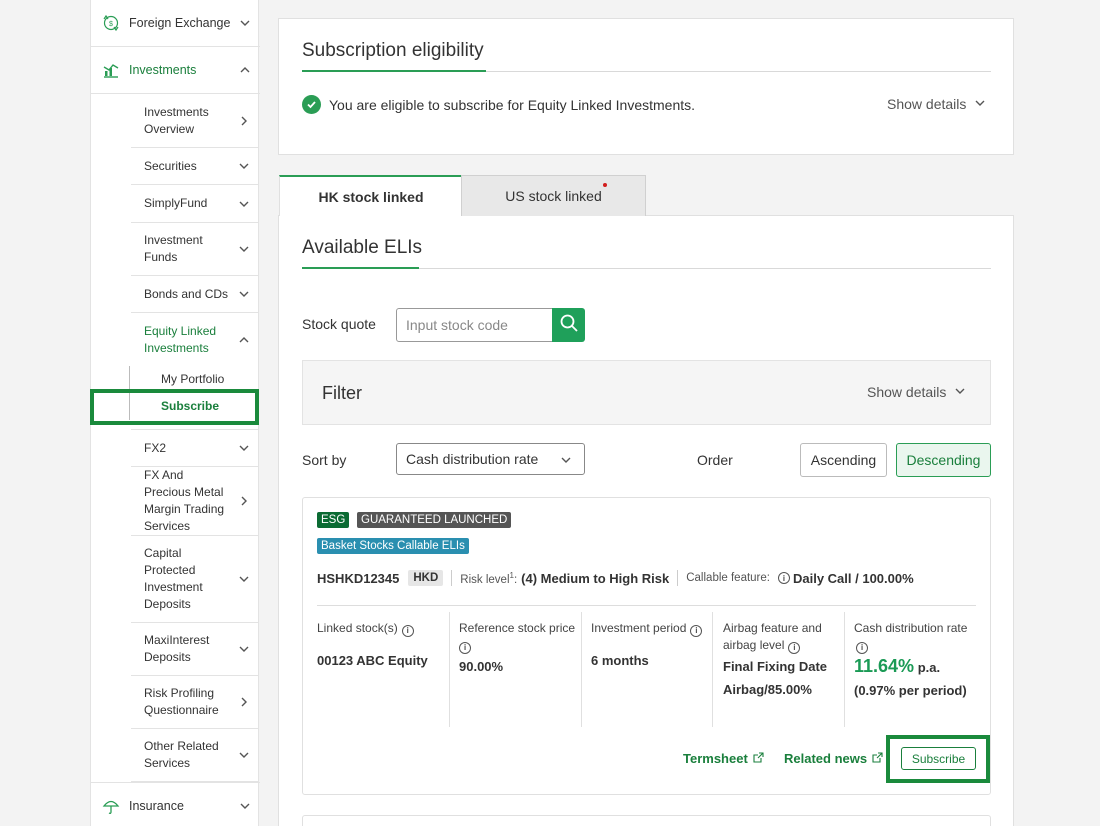 The image size is (1100, 826). I want to click on stock-quote-label: Stock quote, so click(339, 324).